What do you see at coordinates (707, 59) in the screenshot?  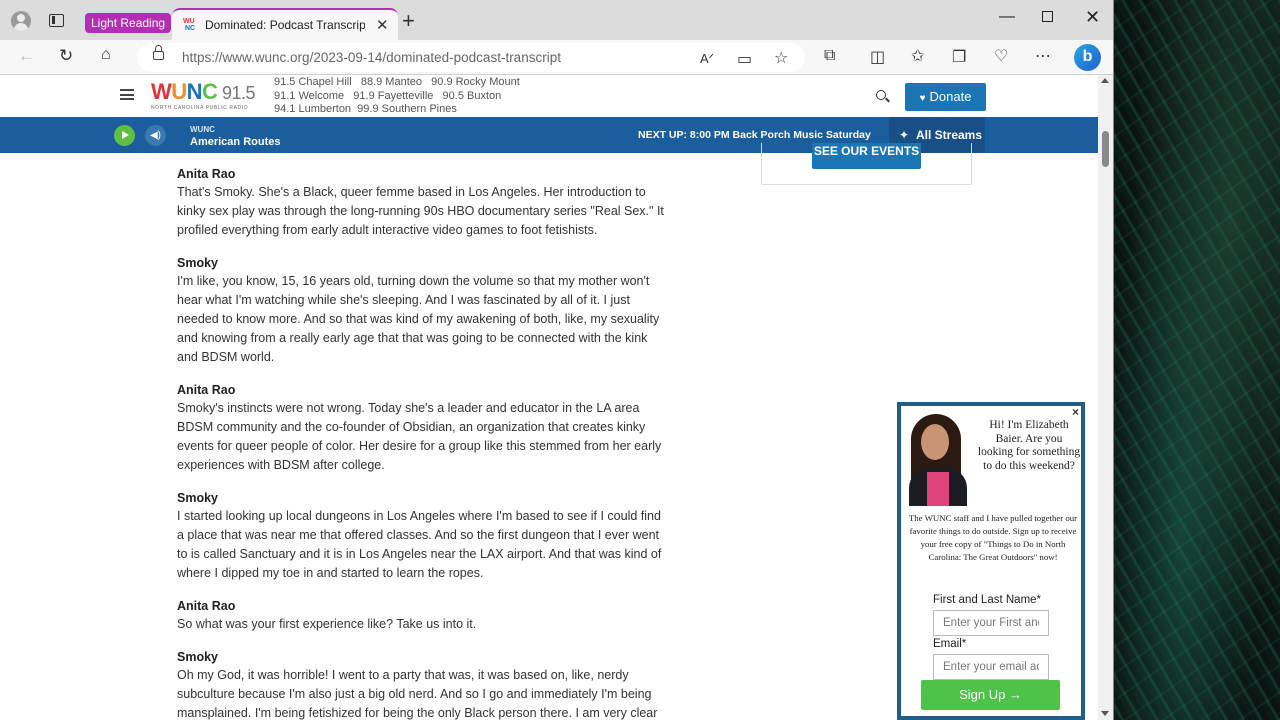 I see `read-aloud-icon: Aᐟ` at bounding box center [707, 59].